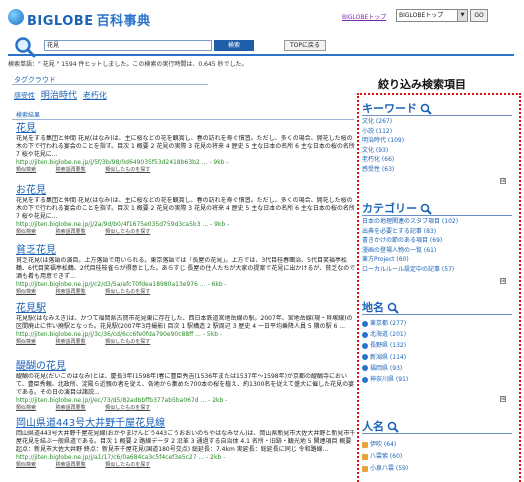 This screenshot has height=482, width=524. Describe the element at coordinates (437, 334) in the screenshot. I see `list-item: 北海道 (201)` at that location.